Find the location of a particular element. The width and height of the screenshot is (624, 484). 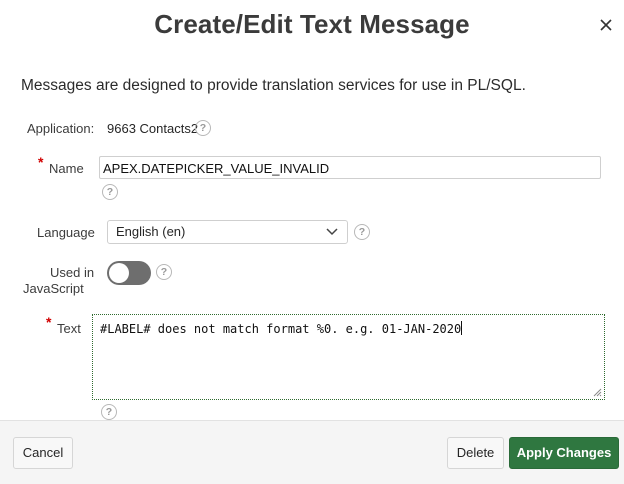

dialog-title: Create/Edit Text Message is located at coordinates (312, 24).